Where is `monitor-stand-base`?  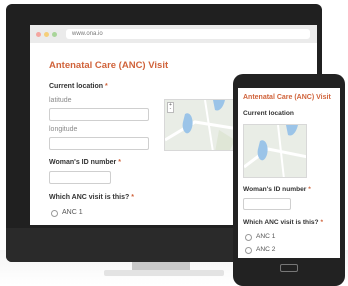
monitor-stand-base is located at coordinates (164, 273).